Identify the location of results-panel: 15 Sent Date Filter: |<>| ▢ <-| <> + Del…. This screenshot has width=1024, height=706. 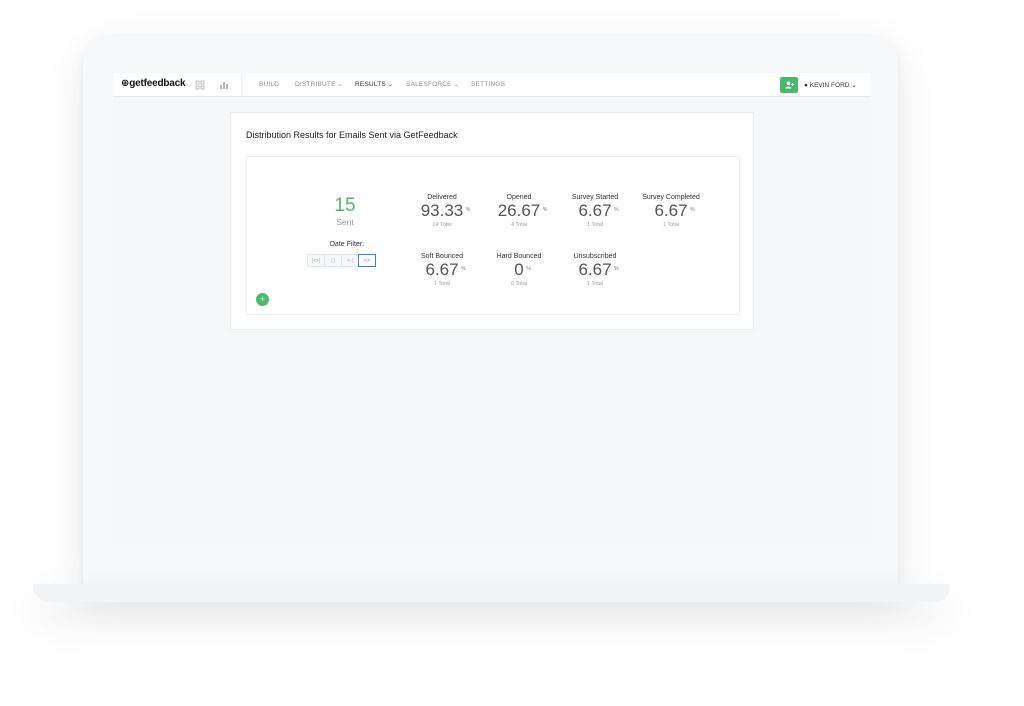
(493, 235).